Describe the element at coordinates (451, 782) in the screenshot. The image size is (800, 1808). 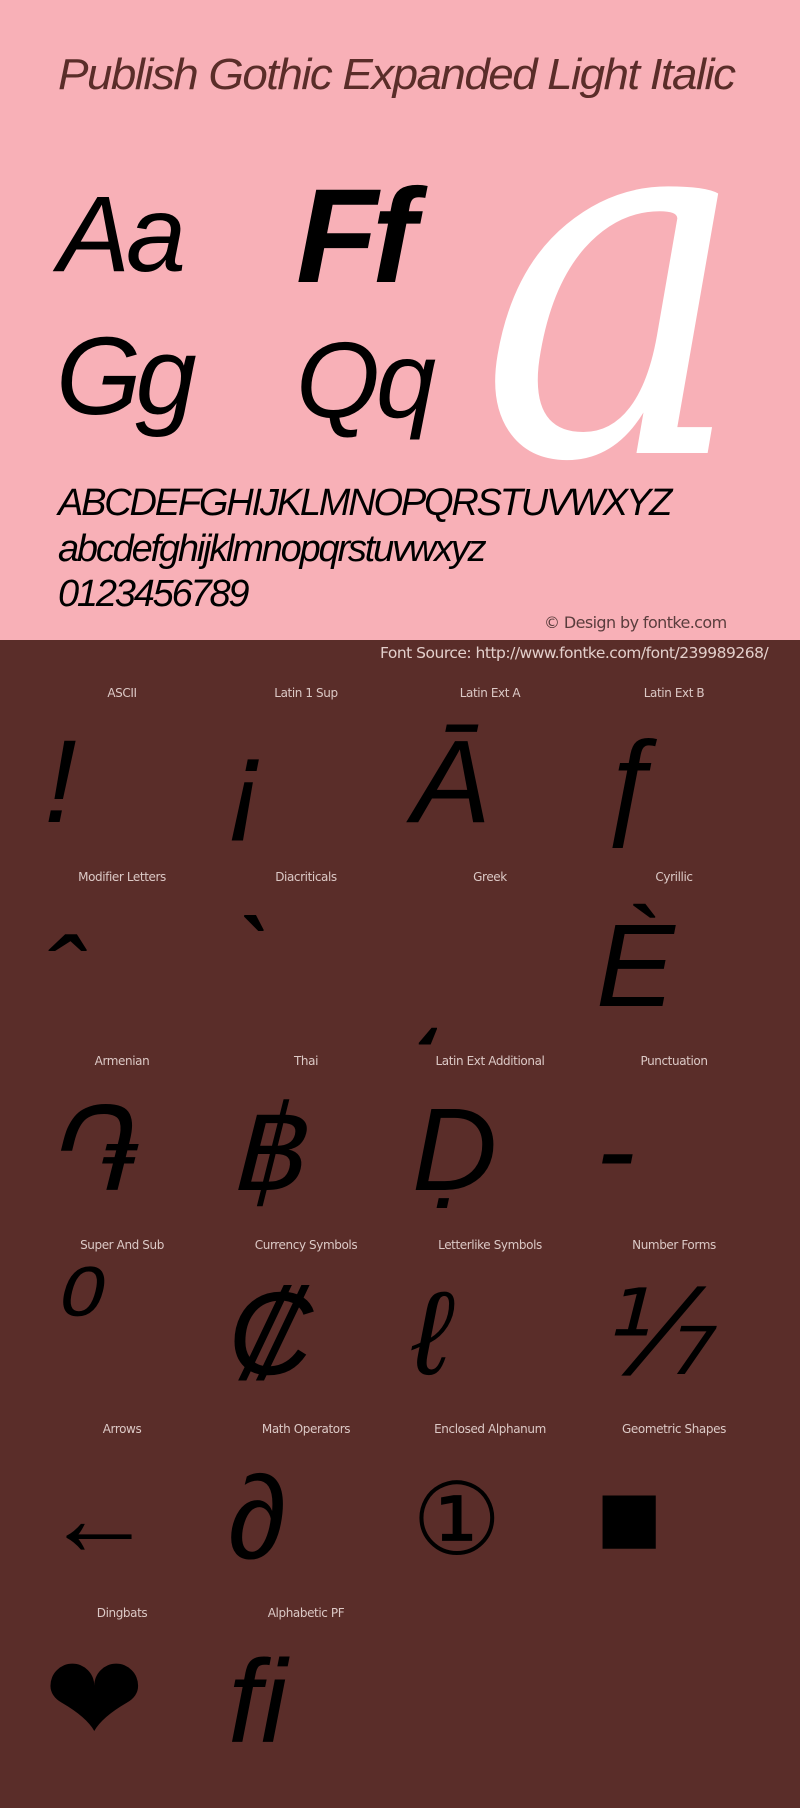
I see `block-glyph: Ā` at that location.